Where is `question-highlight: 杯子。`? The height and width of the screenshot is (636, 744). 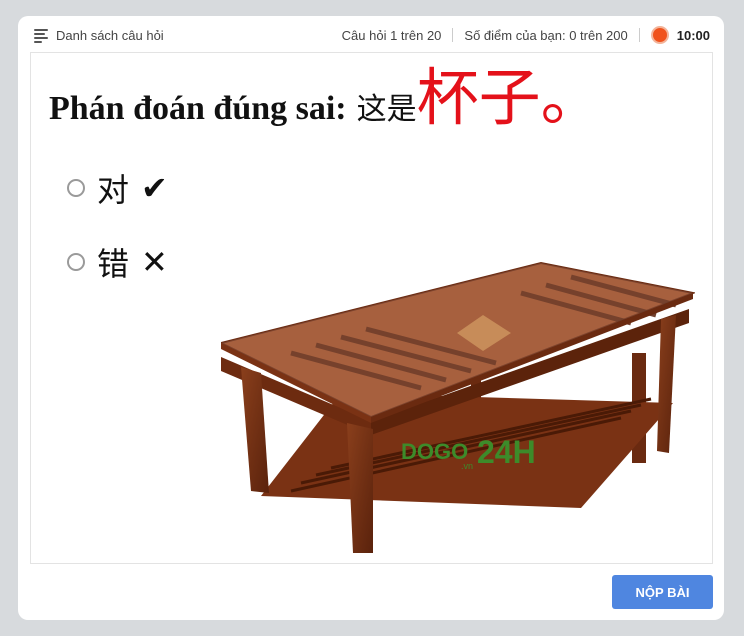
question-highlight: 杯子。 is located at coordinates (509, 97).